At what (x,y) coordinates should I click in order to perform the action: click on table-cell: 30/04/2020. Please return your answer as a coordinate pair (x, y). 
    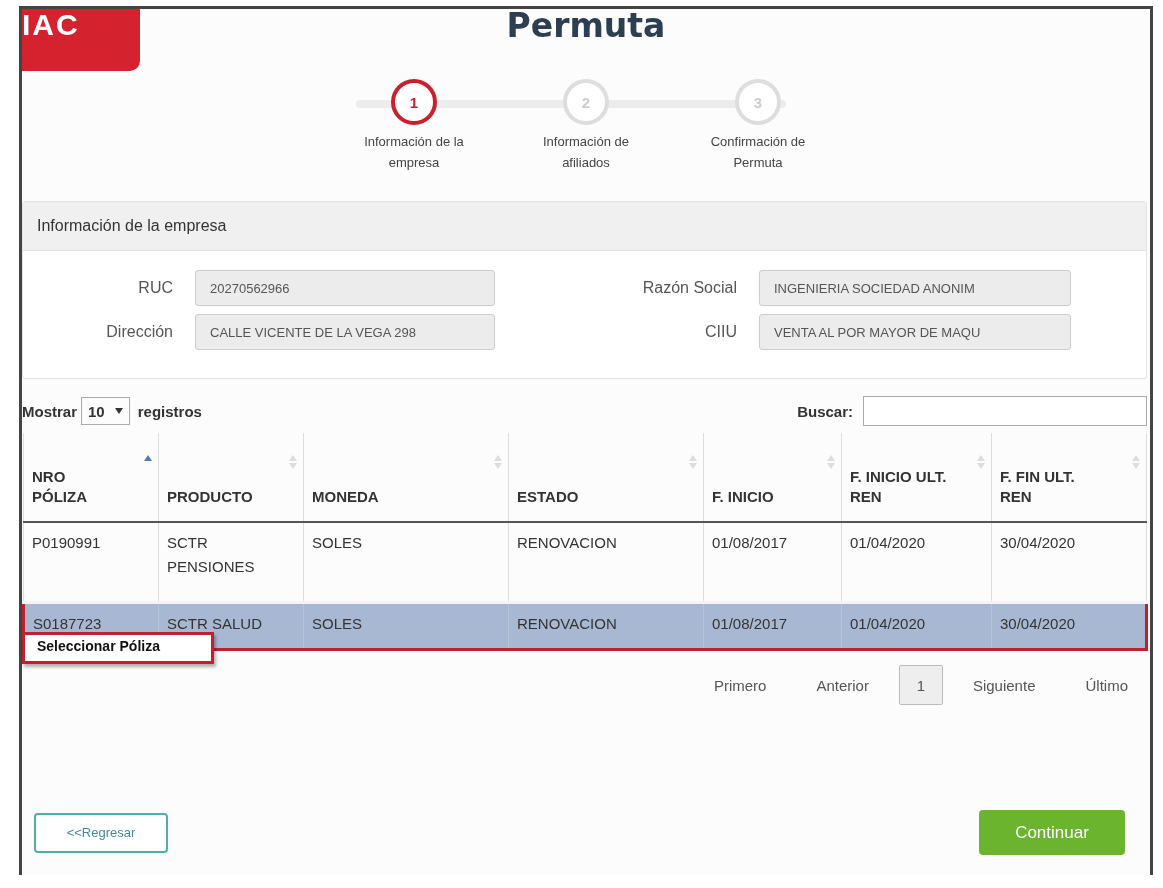
    Looking at the image, I should click on (1069, 626).